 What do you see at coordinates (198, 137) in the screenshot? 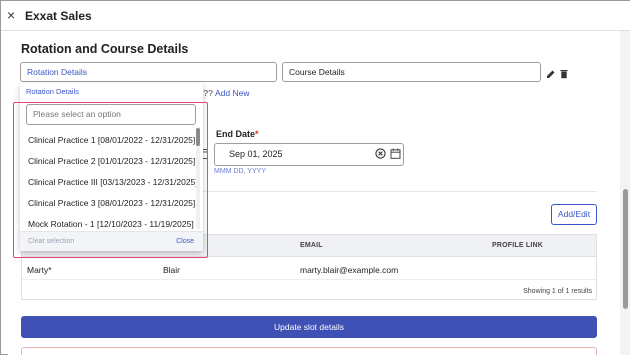
I see `dropdown-scrollbar-thumb` at bounding box center [198, 137].